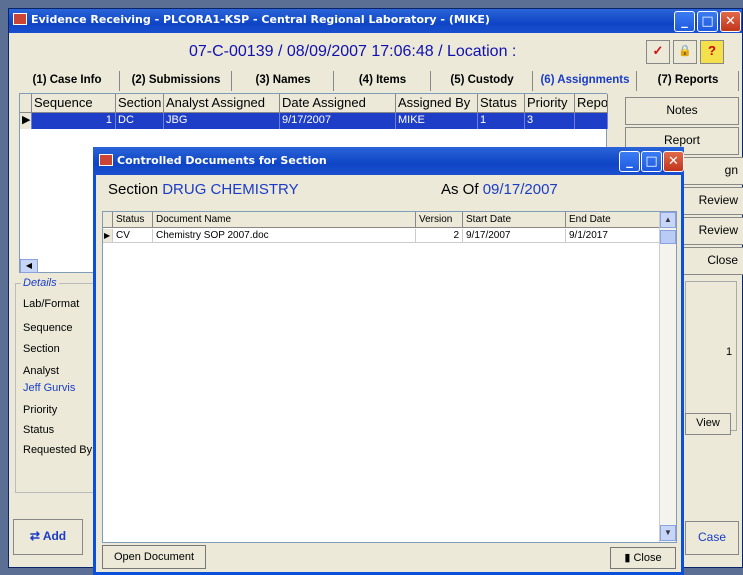 The height and width of the screenshot is (575, 743). What do you see at coordinates (36, 536) in the screenshot?
I see `add-icon: ⇄` at bounding box center [36, 536].